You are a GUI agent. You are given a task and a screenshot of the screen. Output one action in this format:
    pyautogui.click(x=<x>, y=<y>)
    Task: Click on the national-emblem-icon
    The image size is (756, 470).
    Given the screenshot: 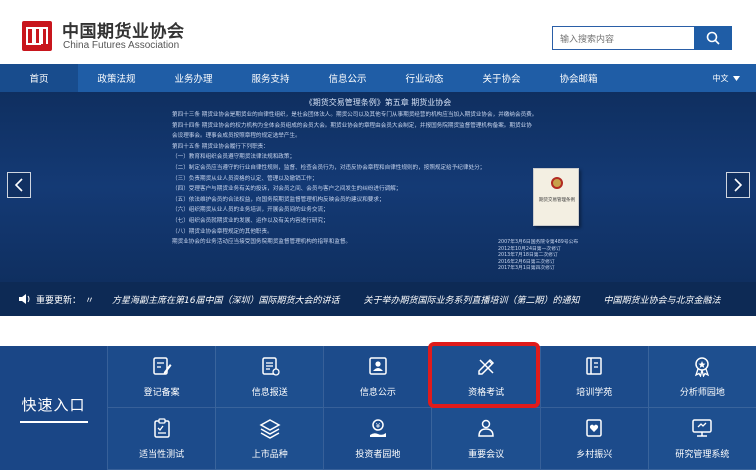 What is the action you would take?
    pyautogui.click(x=557, y=183)
    